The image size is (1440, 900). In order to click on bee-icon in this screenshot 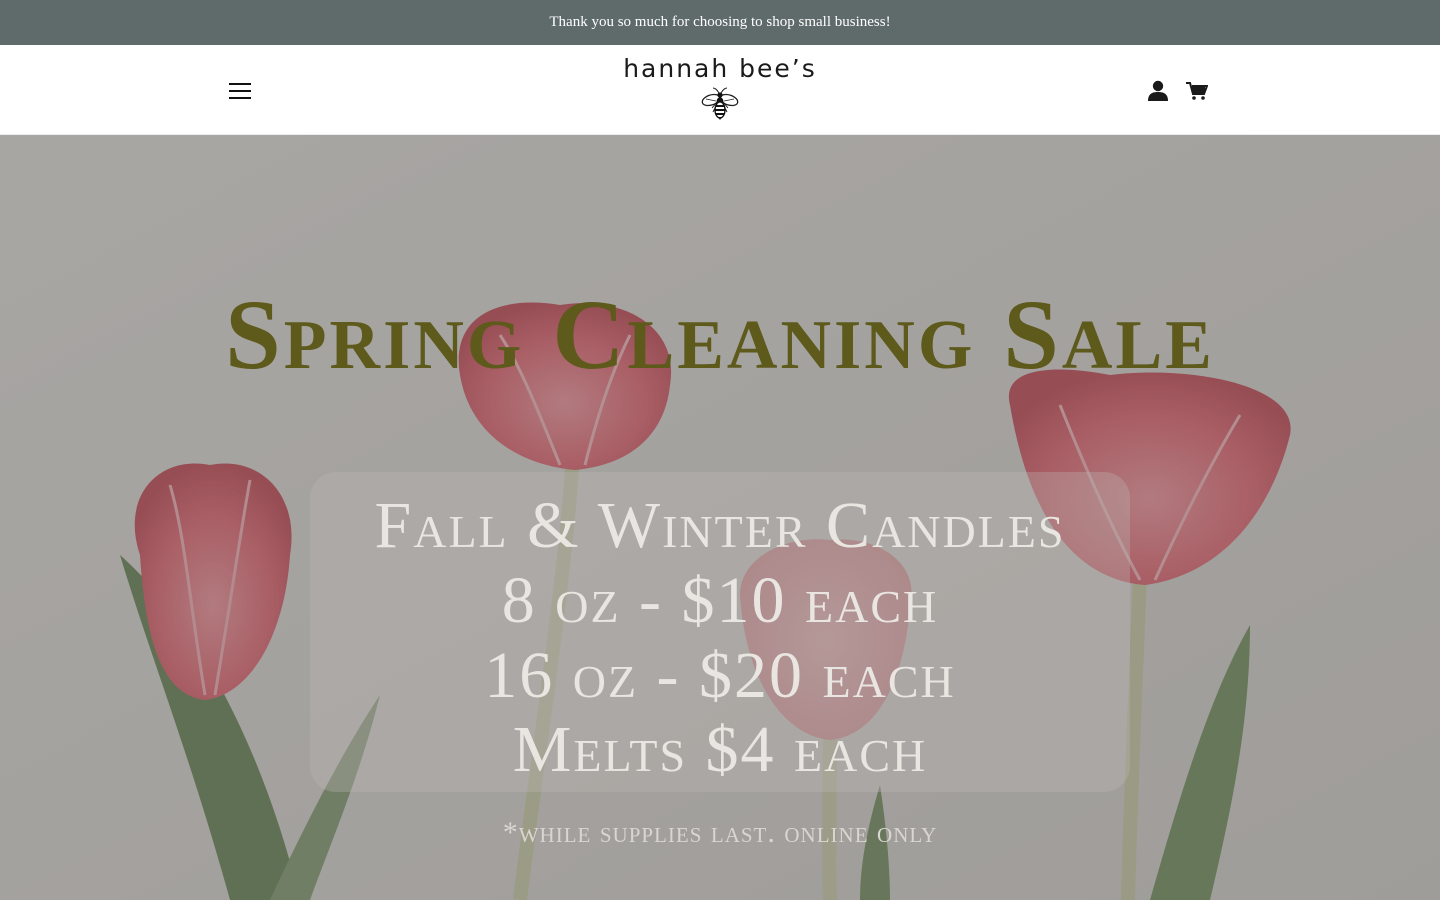, I will do `click(720, 103)`.